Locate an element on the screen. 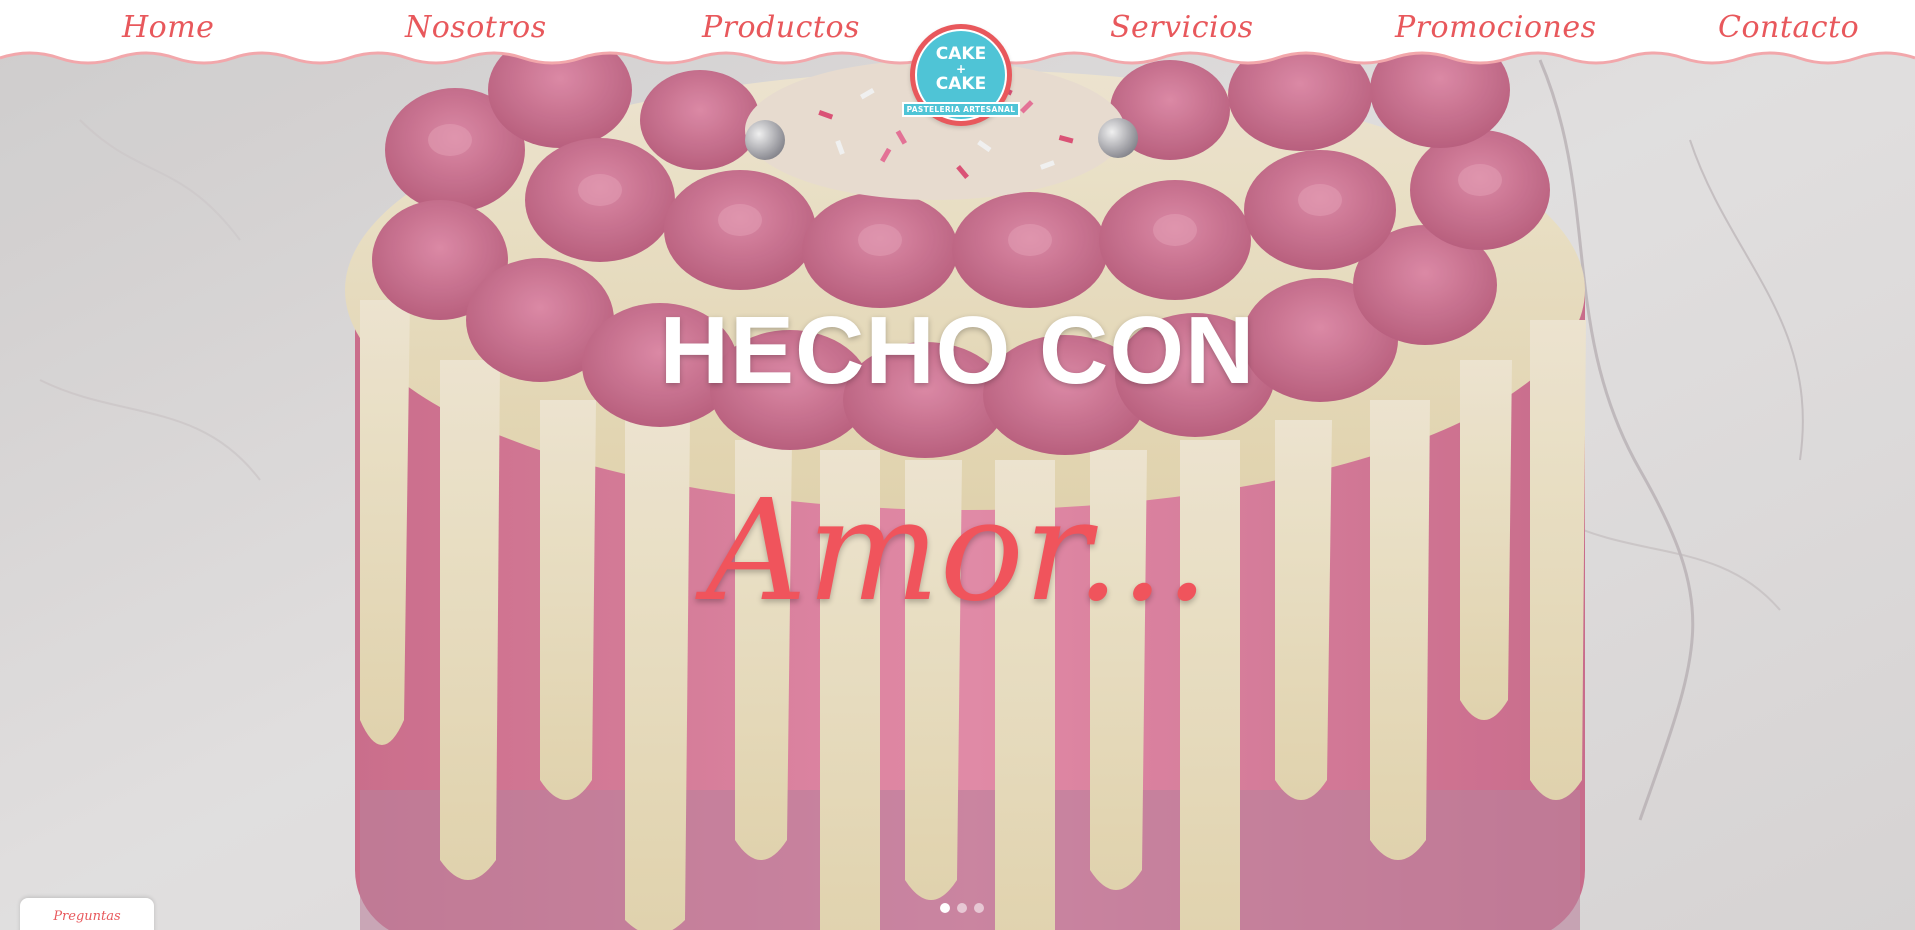  brand-logo: CAKE + CAKE PASTELERIA ARTESANAL is located at coordinates (961, 80).